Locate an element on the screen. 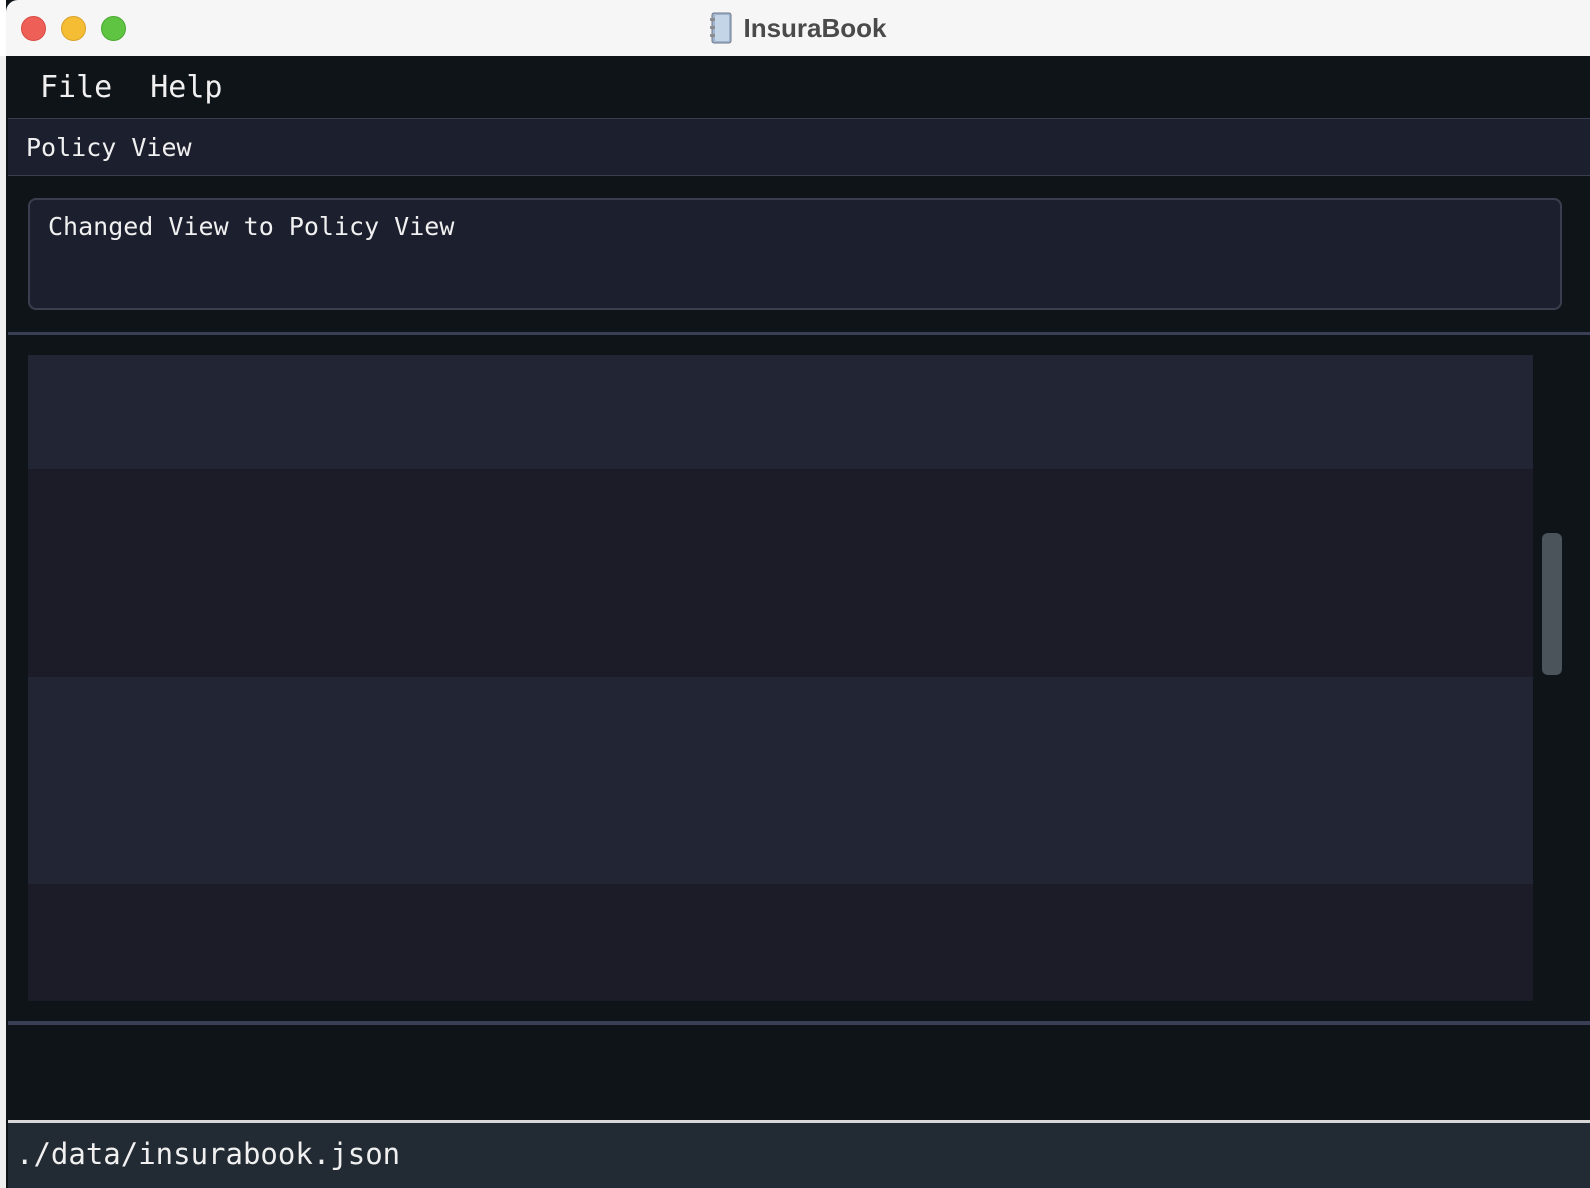  command-input is located at coordinates (799, 1072).